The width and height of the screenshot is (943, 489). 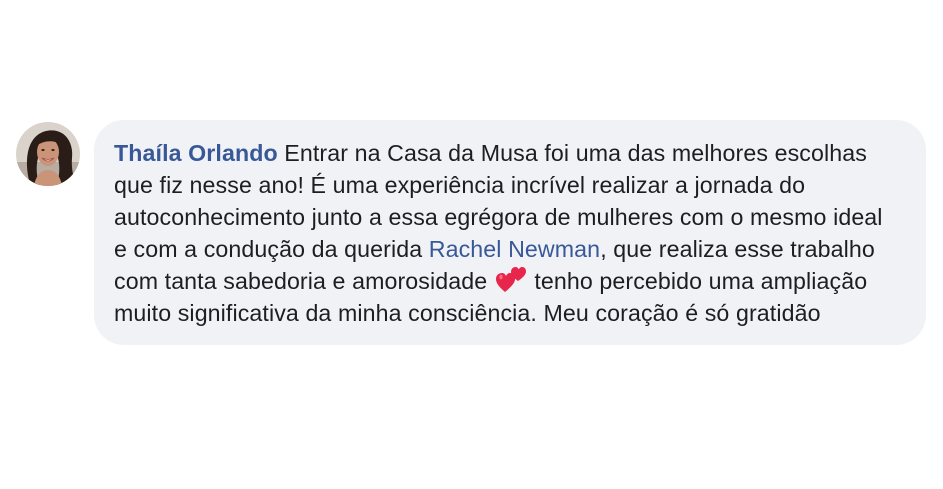 I want to click on avatar-photo, so click(x=48, y=154).